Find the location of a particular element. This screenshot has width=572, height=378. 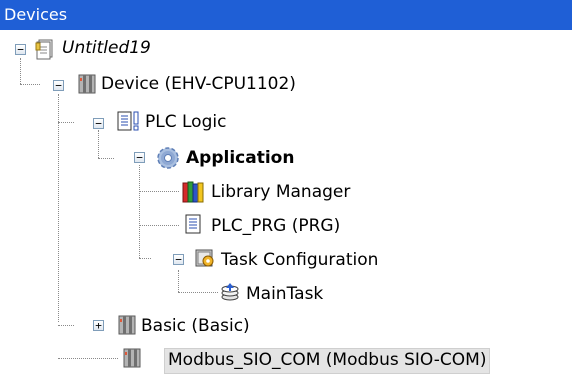

expand-toggle-plc-logic: − is located at coordinates (98, 123).